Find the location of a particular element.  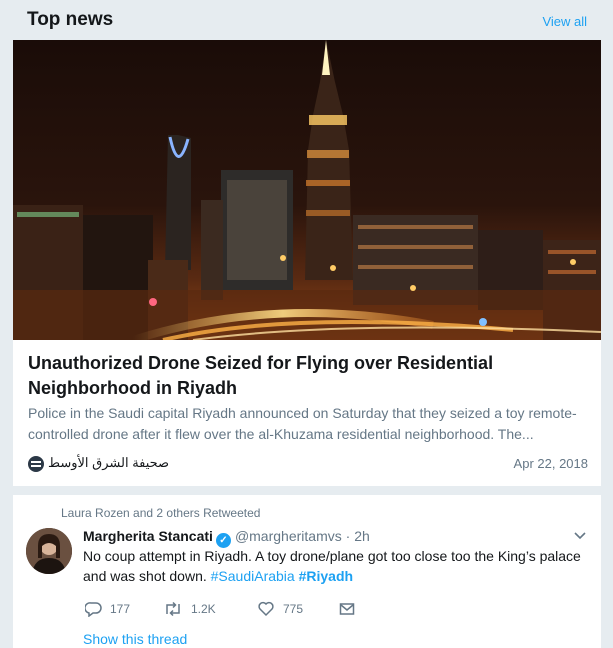

retweet-button: 1.2K is located at coordinates (189, 609).